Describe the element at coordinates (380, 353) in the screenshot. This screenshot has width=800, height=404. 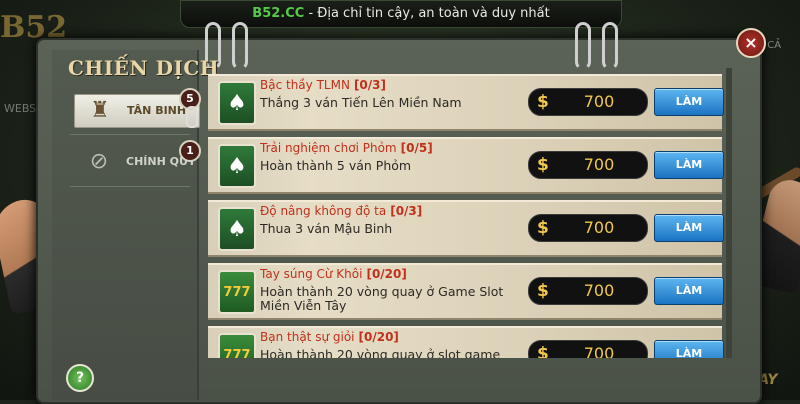
I see `task-description: Hoàn thành 20 vòng quay ở slot game` at that location.